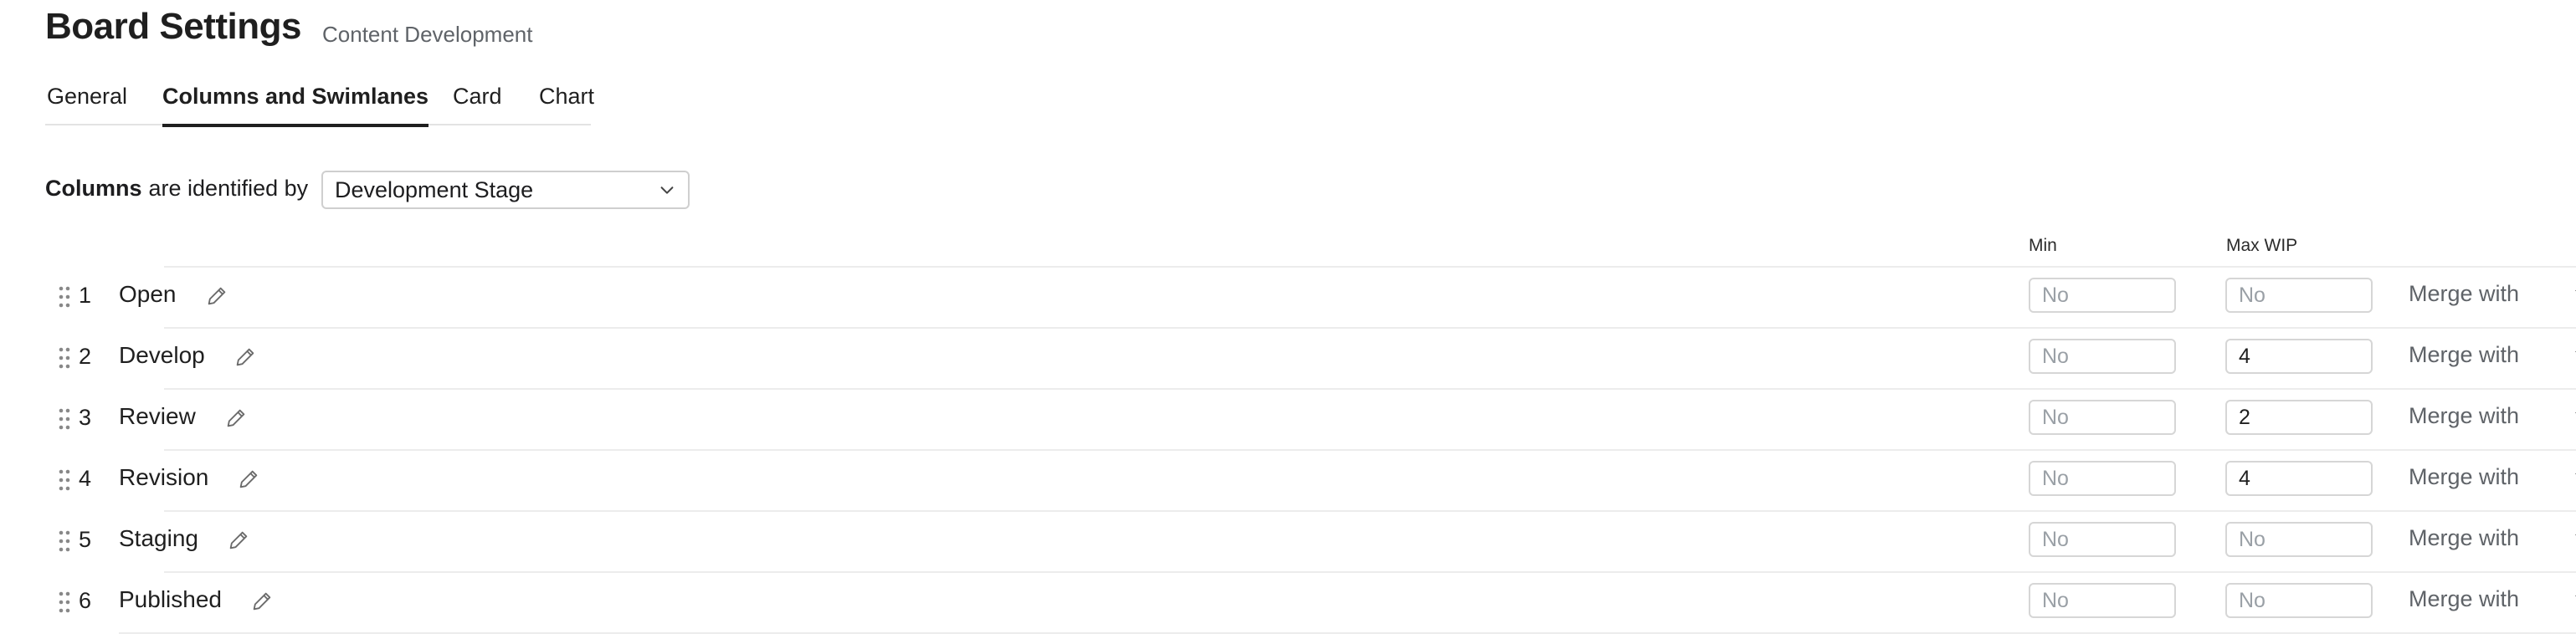 The image size is (2576, 644). What do you see at coordinates (1310, 540) in the screenshot?
I see `column-row: 5 Staging Merge with` at bounding box center [1310, 540].